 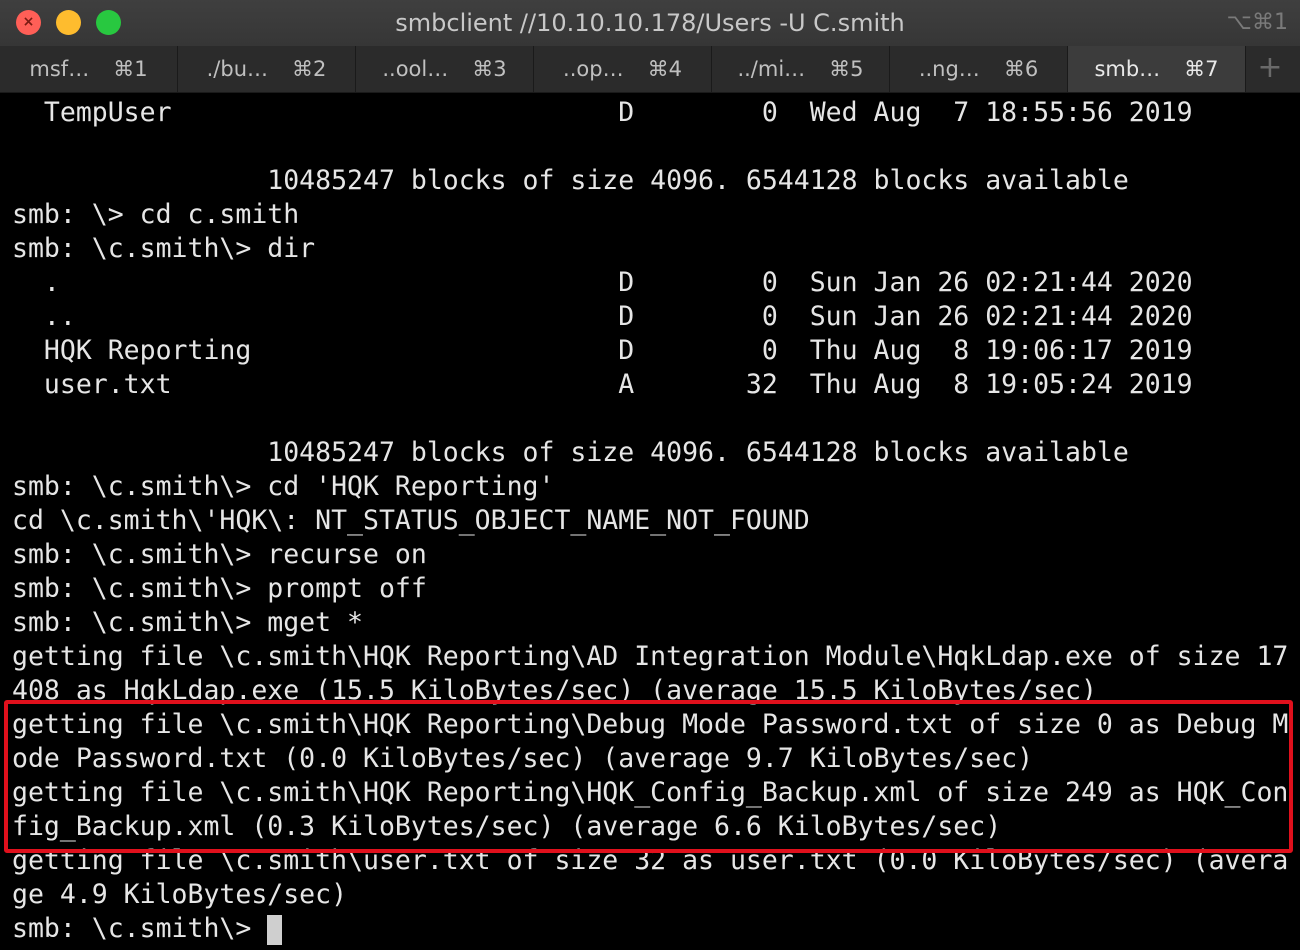 I want to click on tab-shortcut: ⌘6, so click(x=1021, y=69).